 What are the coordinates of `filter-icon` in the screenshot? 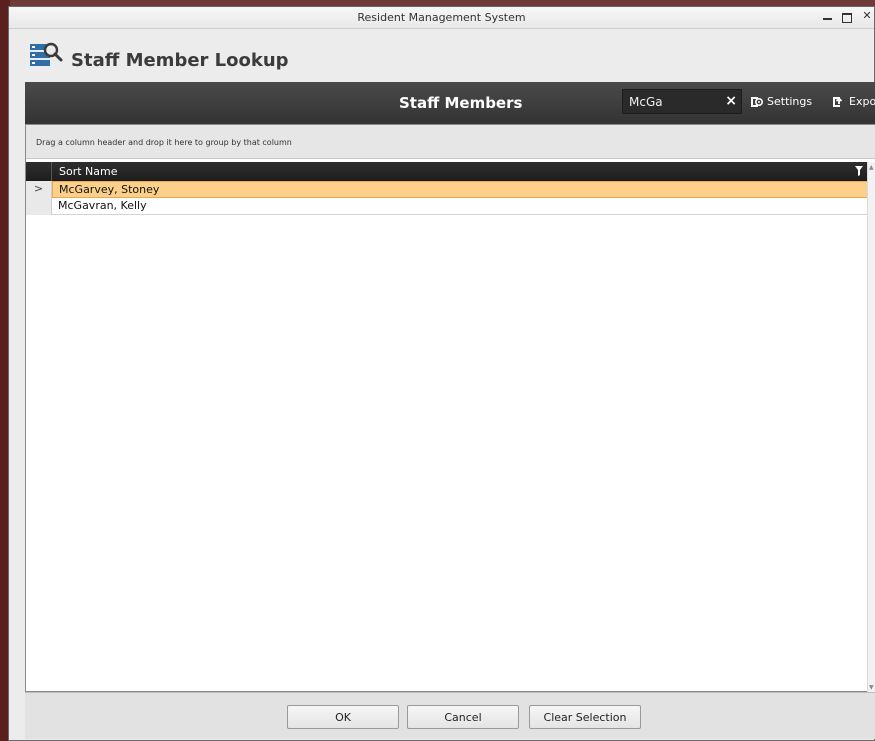 It's located at (859, 171).